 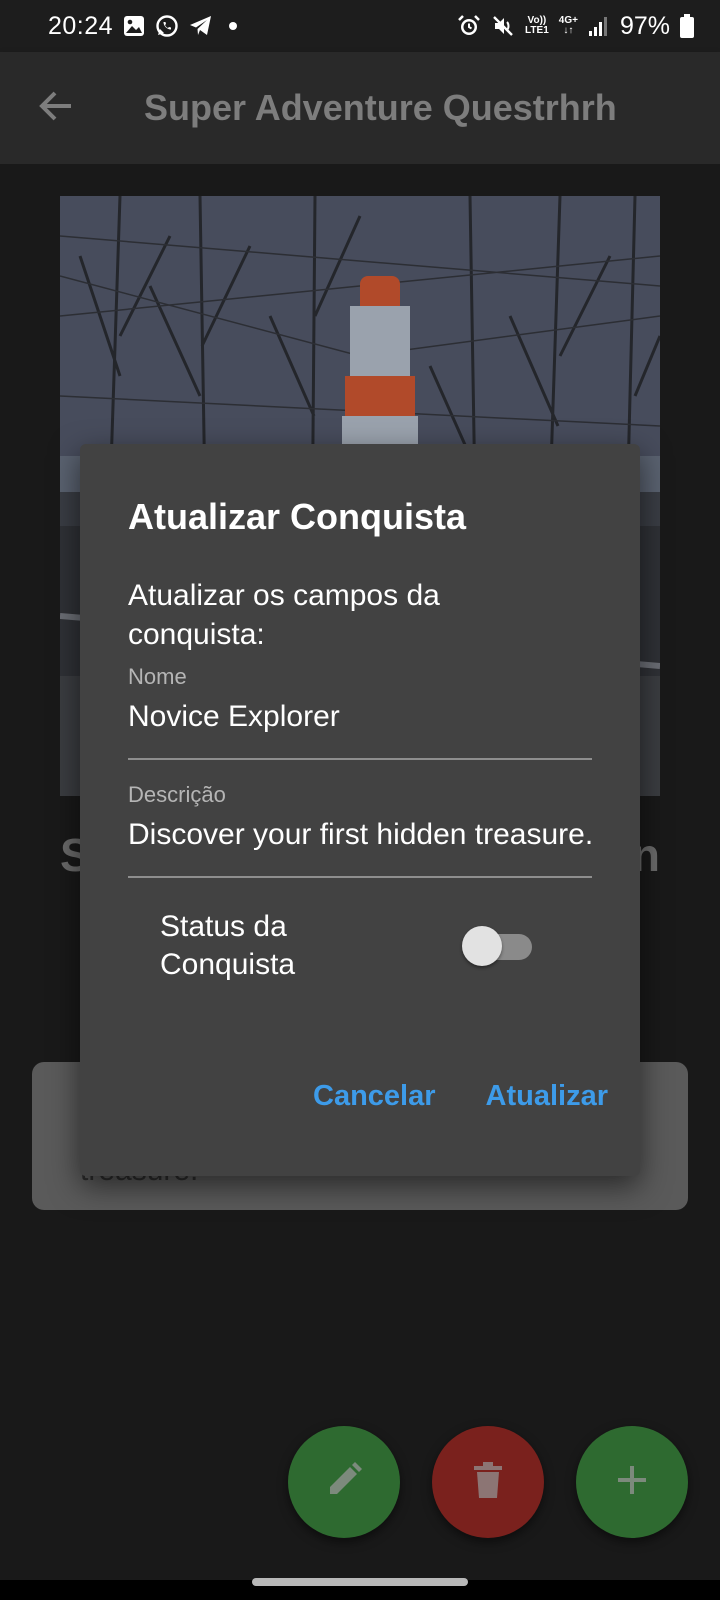 I want to click on trash-icon, so click(x=488, y=1482).